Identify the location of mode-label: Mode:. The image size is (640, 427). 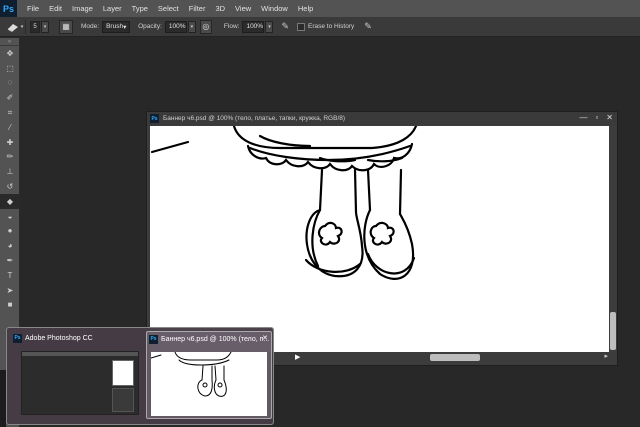
(90, 26).